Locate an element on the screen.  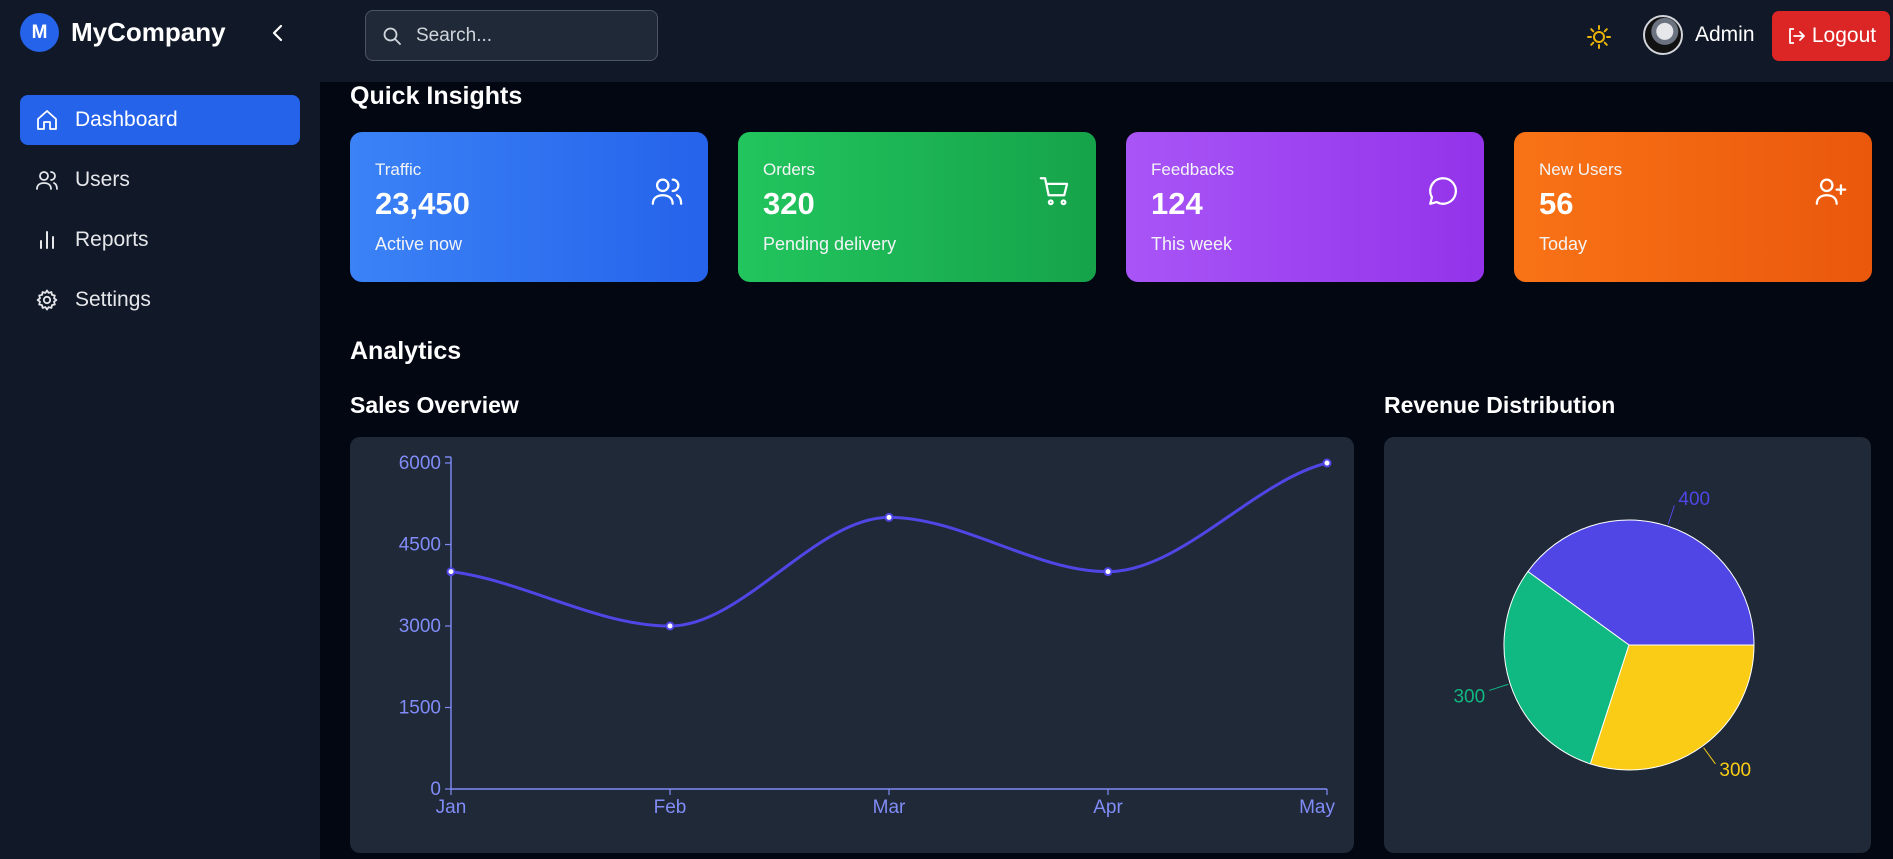
revenue-pie-chart: 400 300 300 is located at coordinates (1604, 635).